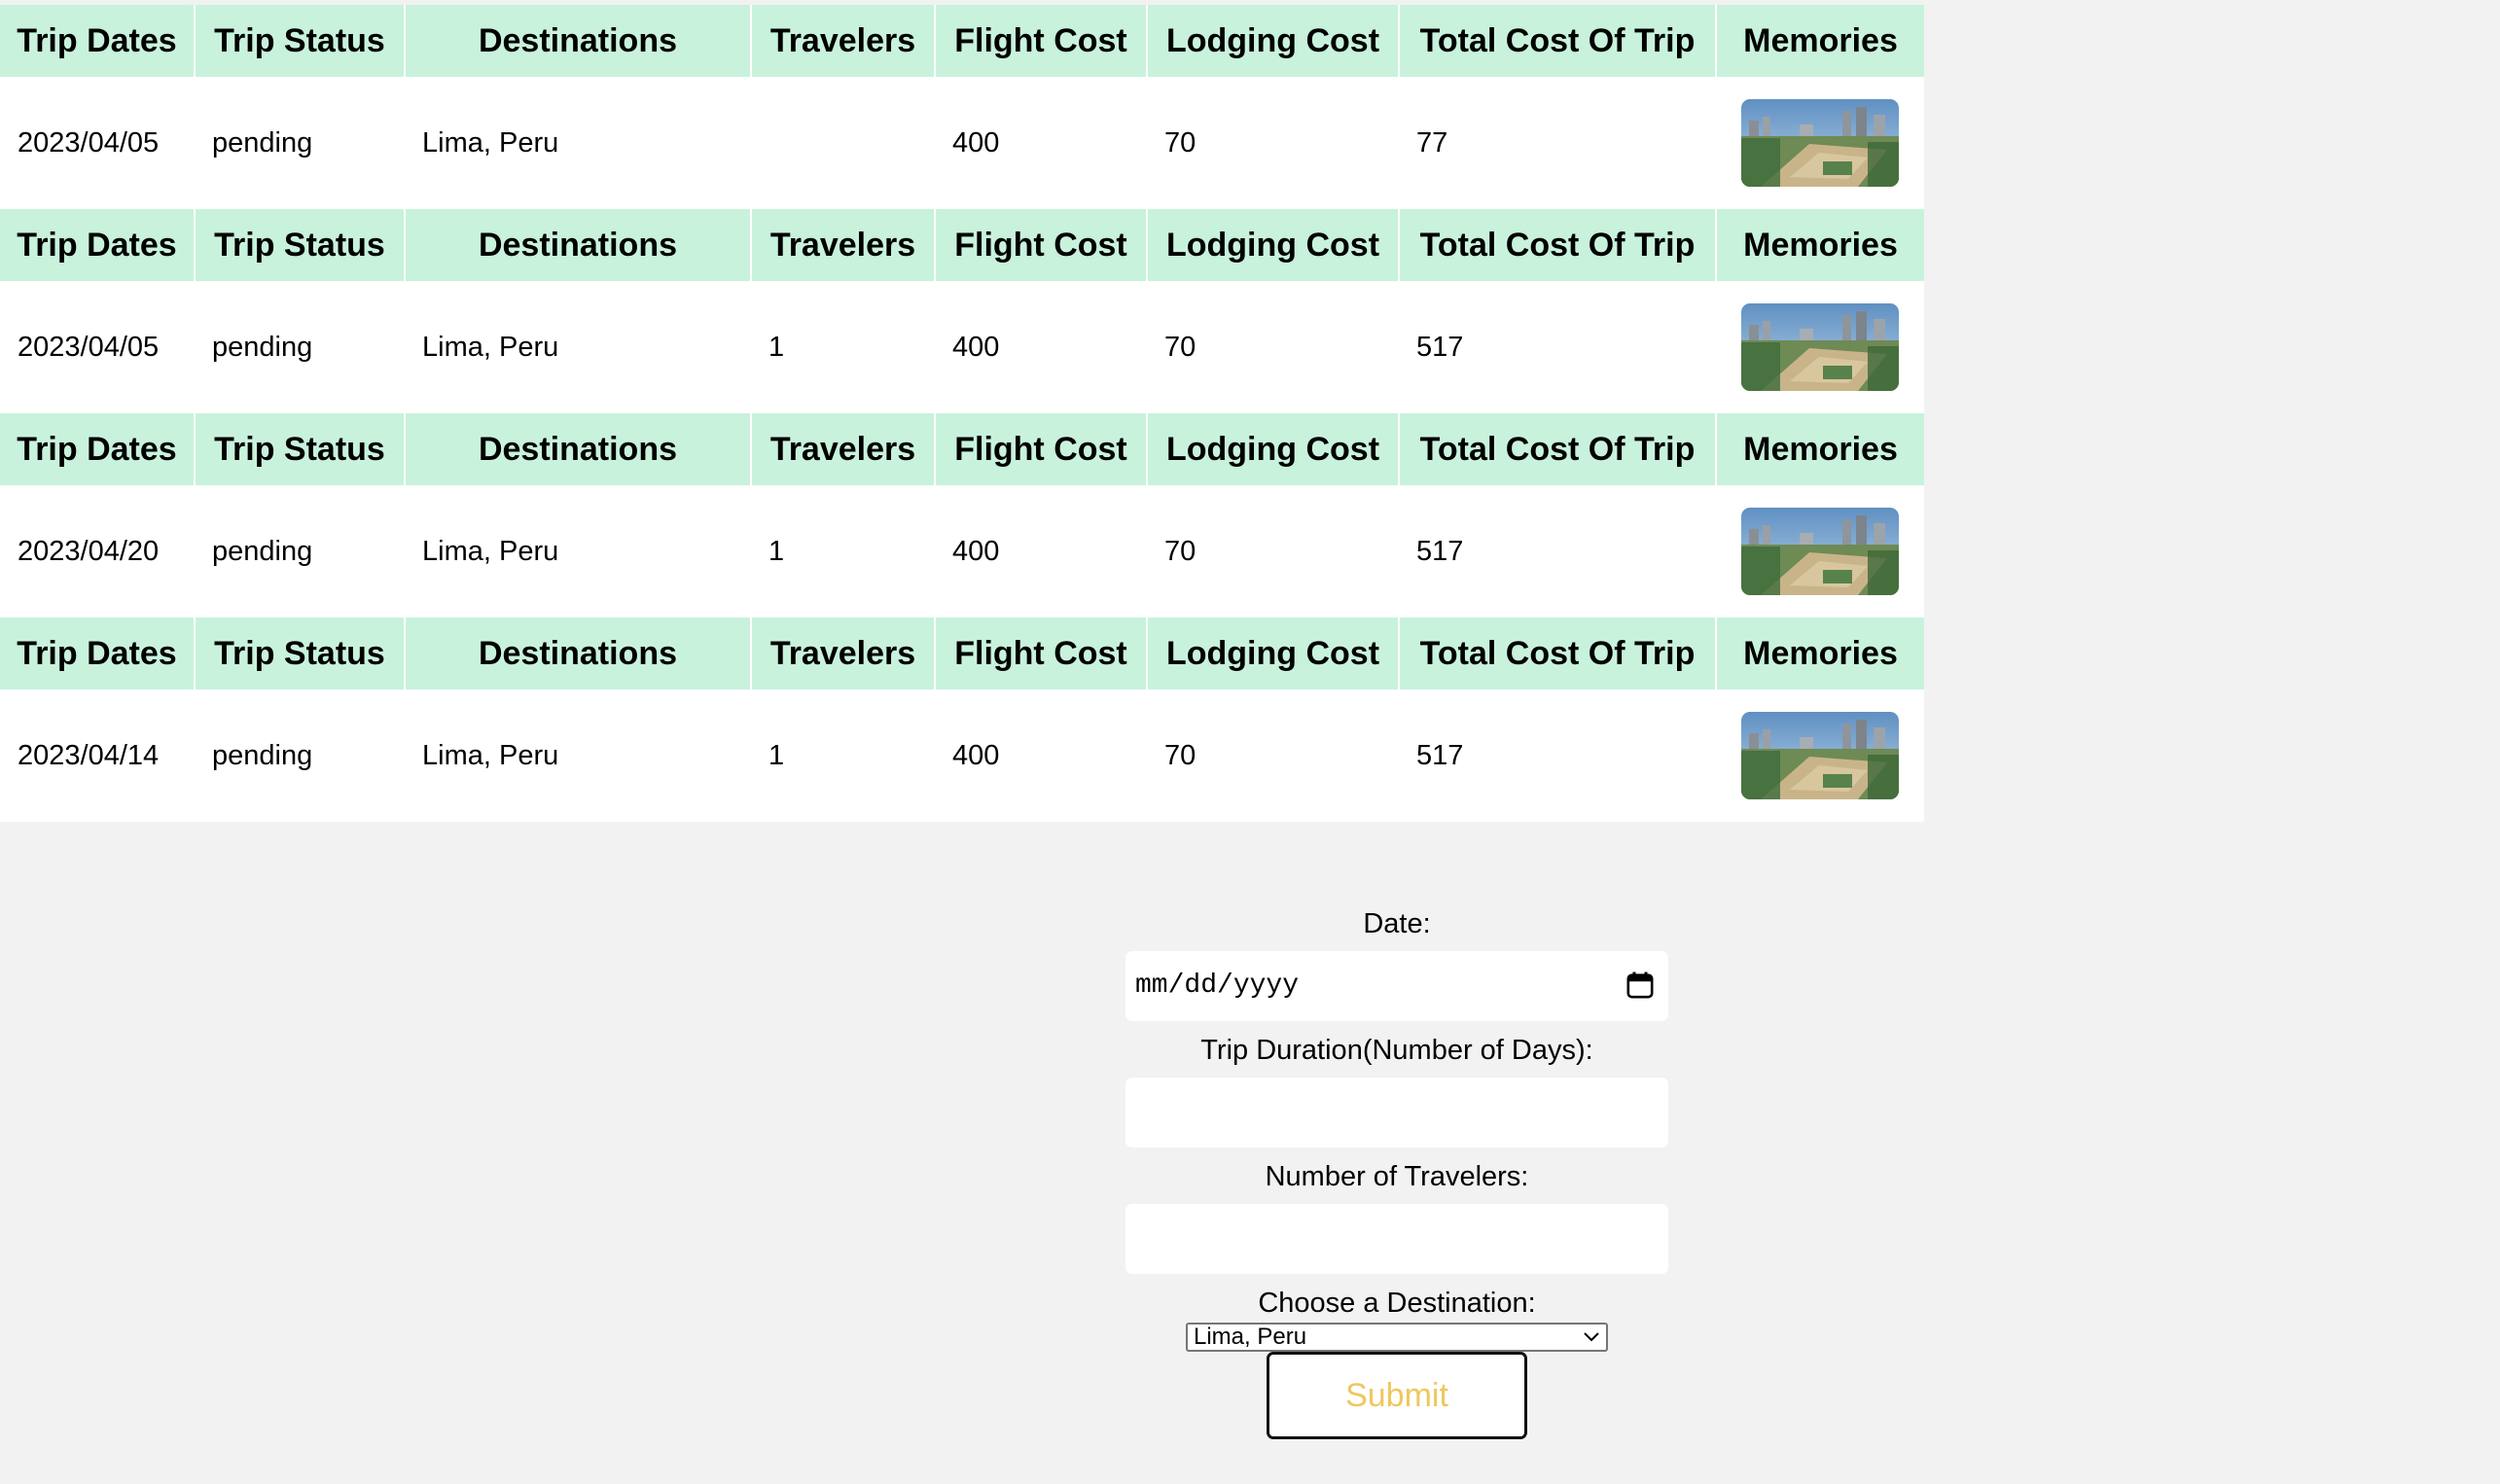 The image size is (2500, 1484). I want to click on trip-total-cost: 77, so click(1557, 143).